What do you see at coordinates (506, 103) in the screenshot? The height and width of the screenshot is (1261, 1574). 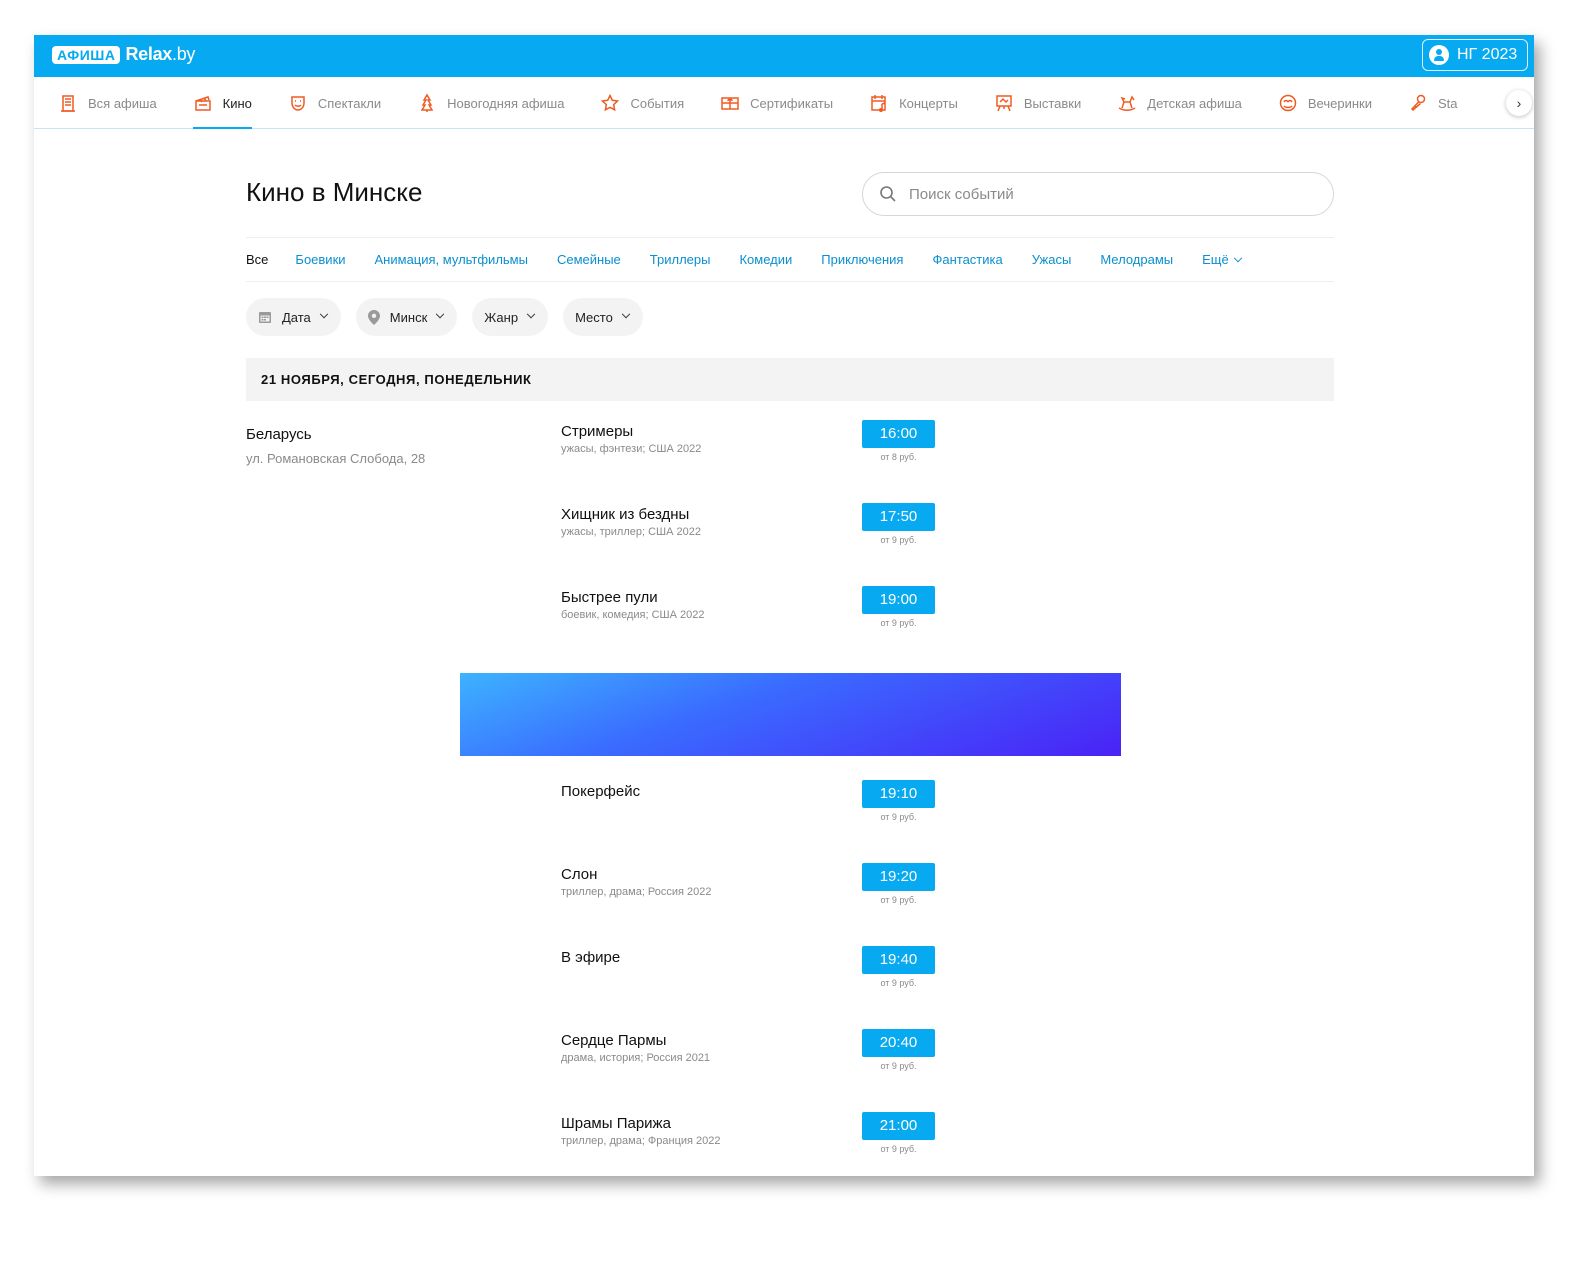 I see `category-label: Новогодняя афиша` at bounding box center [506, 103].